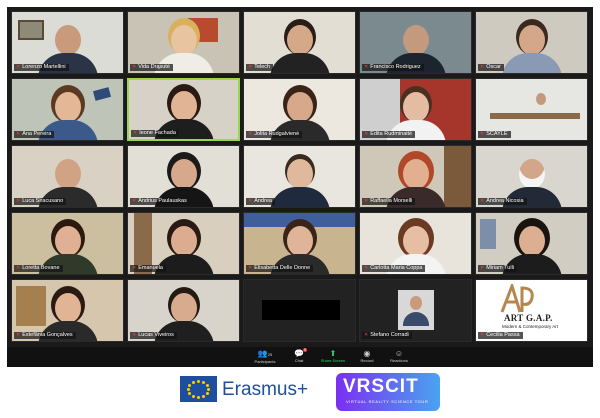 The image size is (600, 418). I want to click on participants-button: 👥25 Participants, so click(265, 357).